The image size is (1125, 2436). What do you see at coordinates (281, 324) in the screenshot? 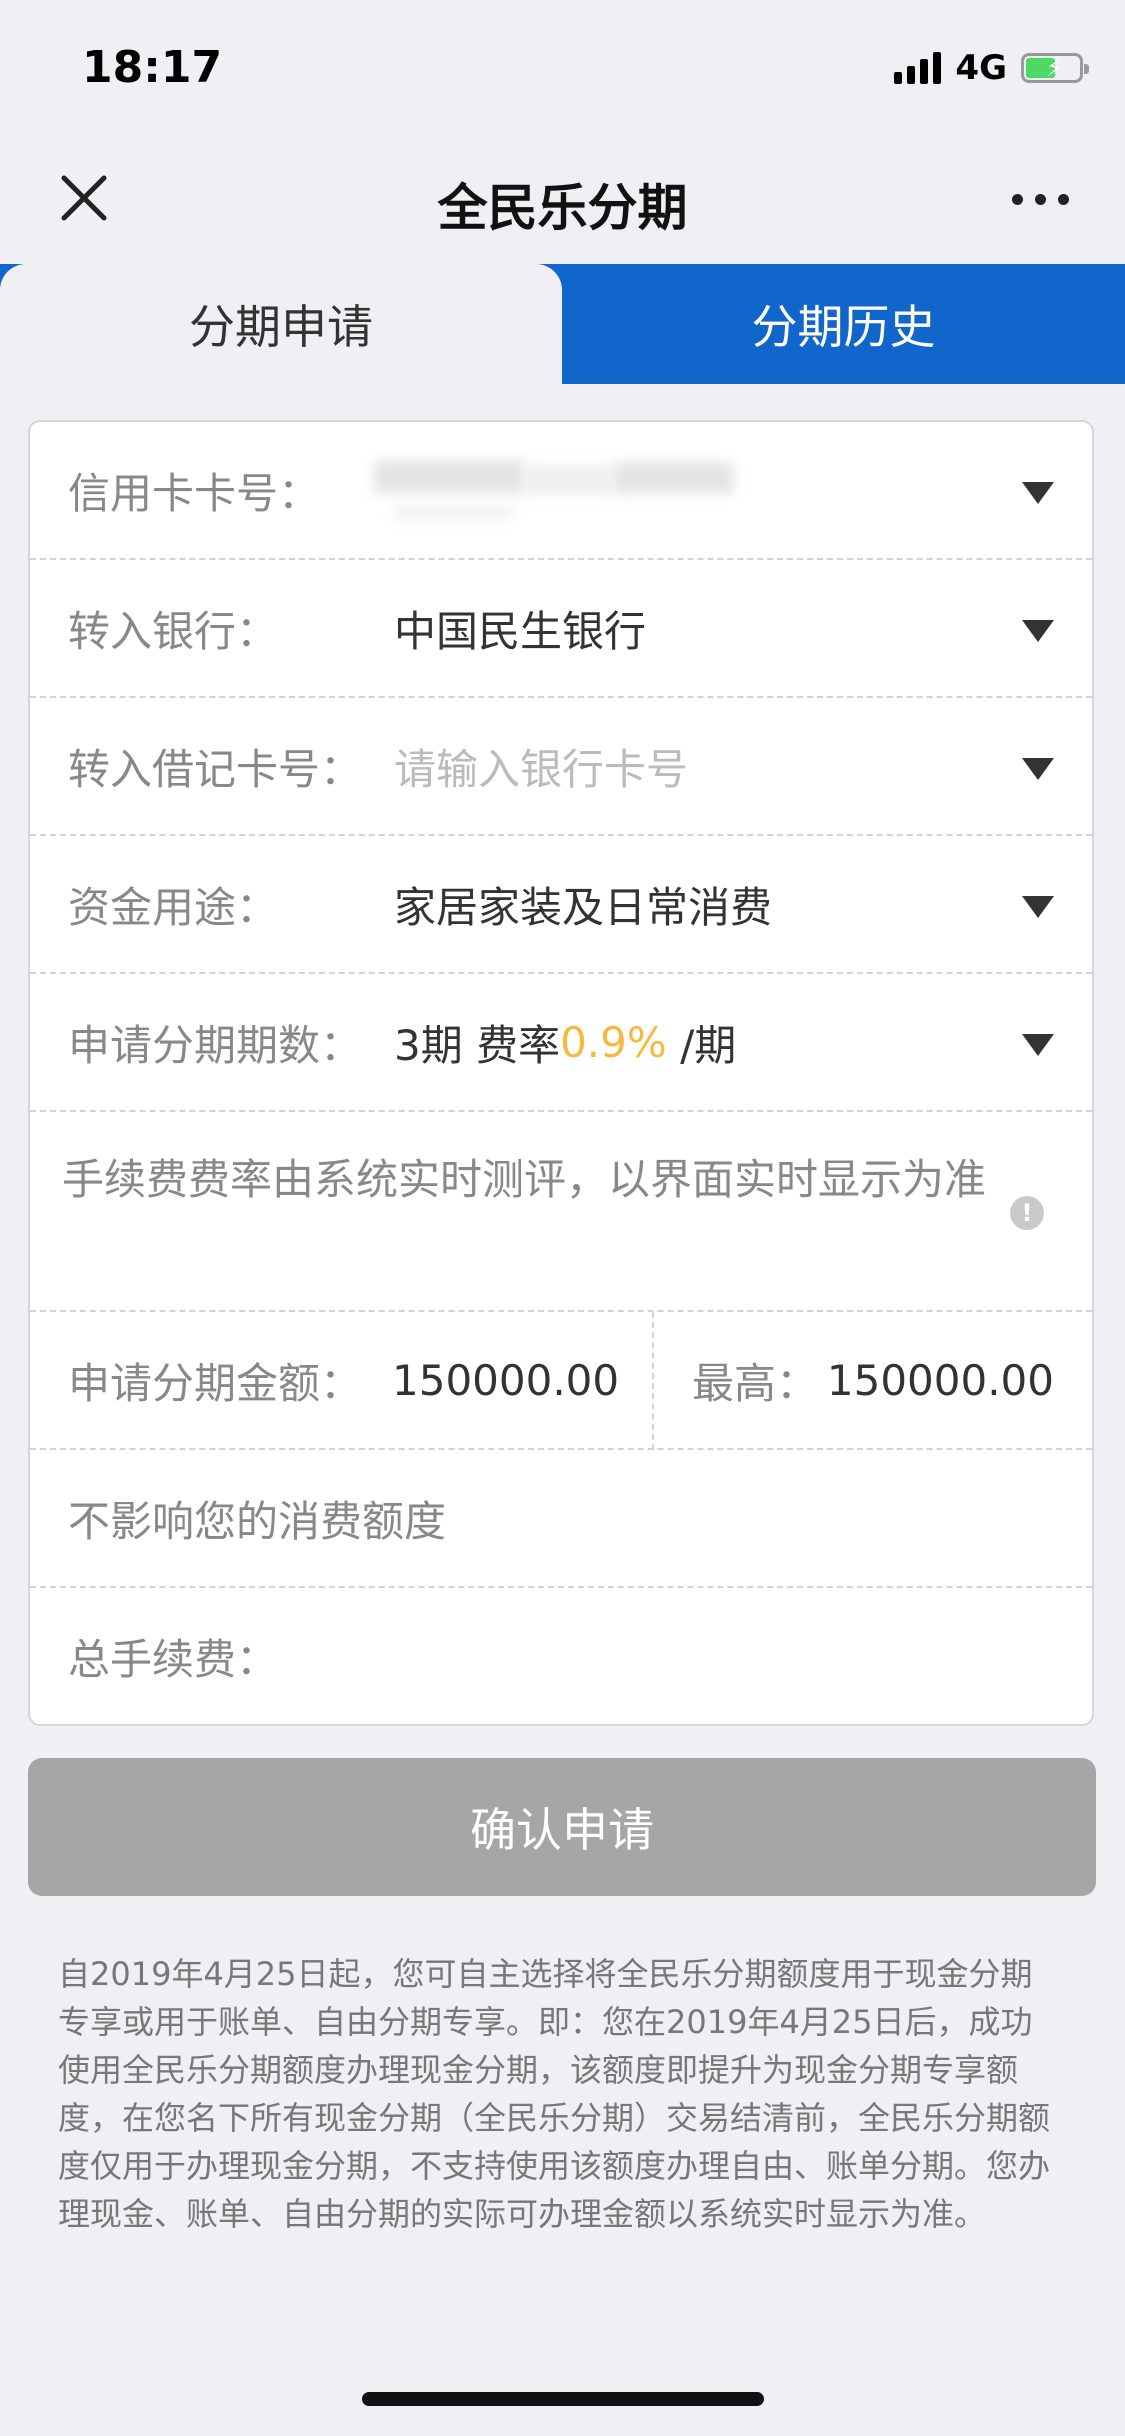
I see `tab-installment-apply: 分期申请` at bounding box center [281, 324].